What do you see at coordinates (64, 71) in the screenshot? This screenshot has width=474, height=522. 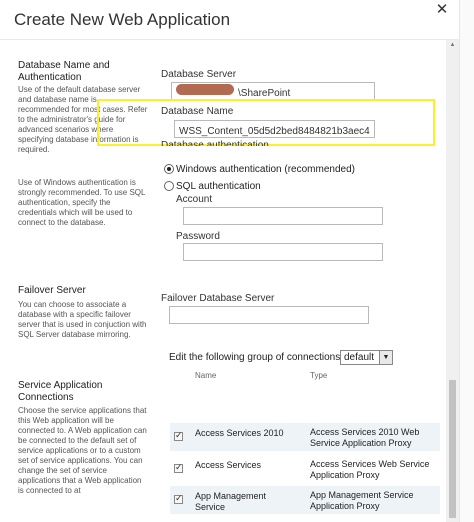 I see `database-section-title: Database Name and Authentication` at bounding box center [64, 71].